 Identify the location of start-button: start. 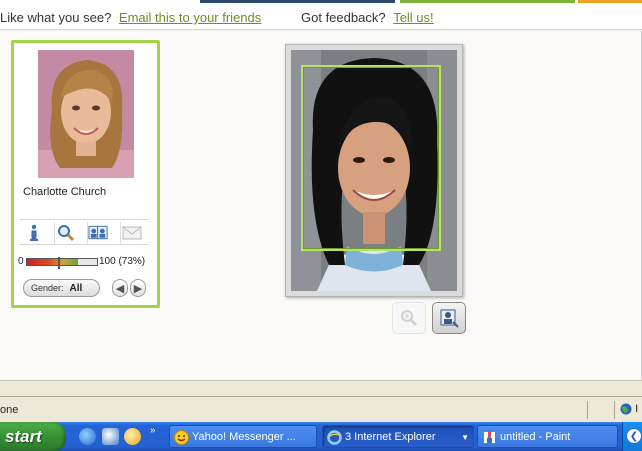
(33, 436).